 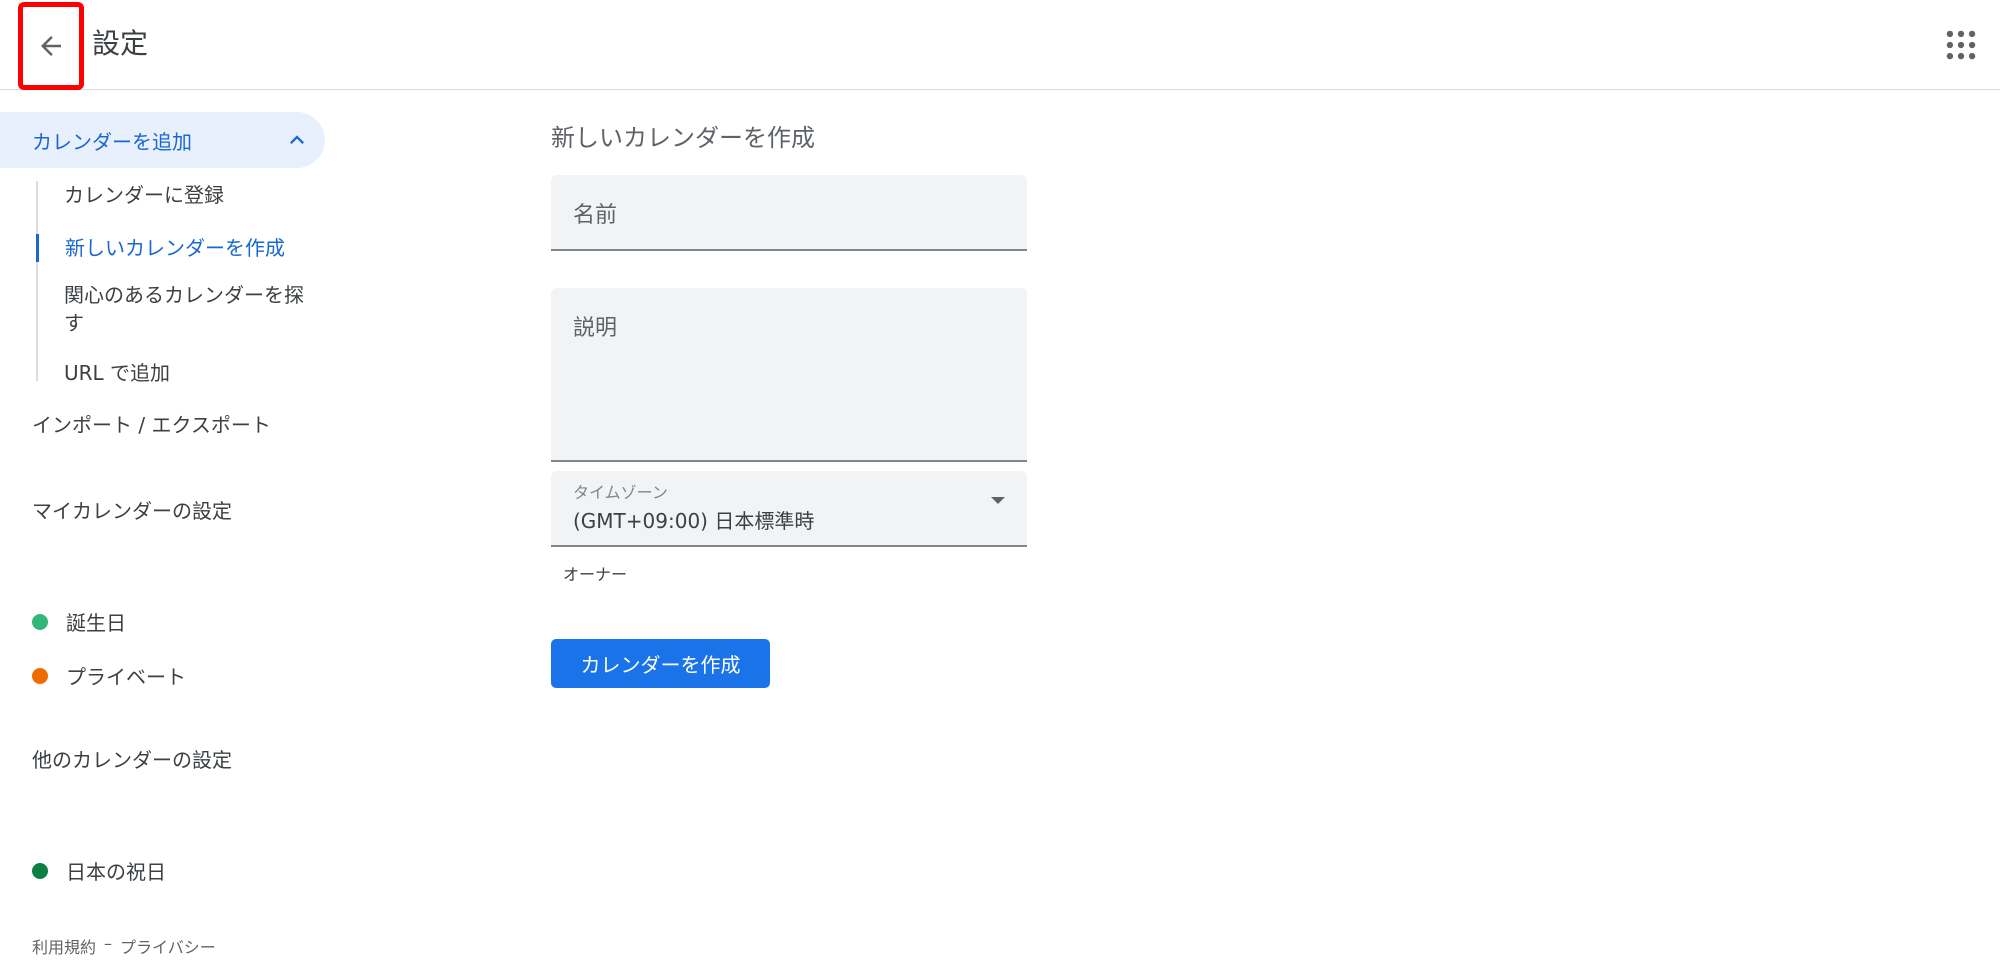 I want to click on sidebar-item-browse-calendars: 関心のあるカレンダーを探す, so click(x=171, y=309).